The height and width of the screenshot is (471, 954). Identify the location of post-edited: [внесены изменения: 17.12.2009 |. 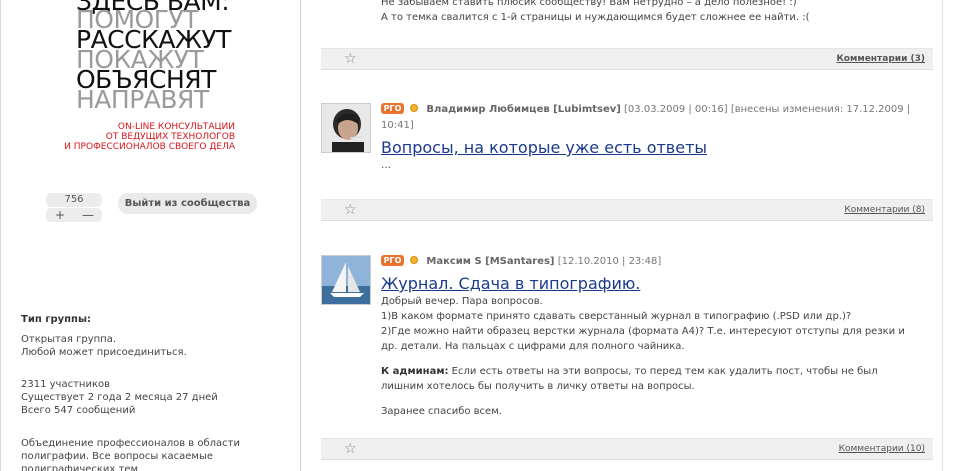
(820, 109).